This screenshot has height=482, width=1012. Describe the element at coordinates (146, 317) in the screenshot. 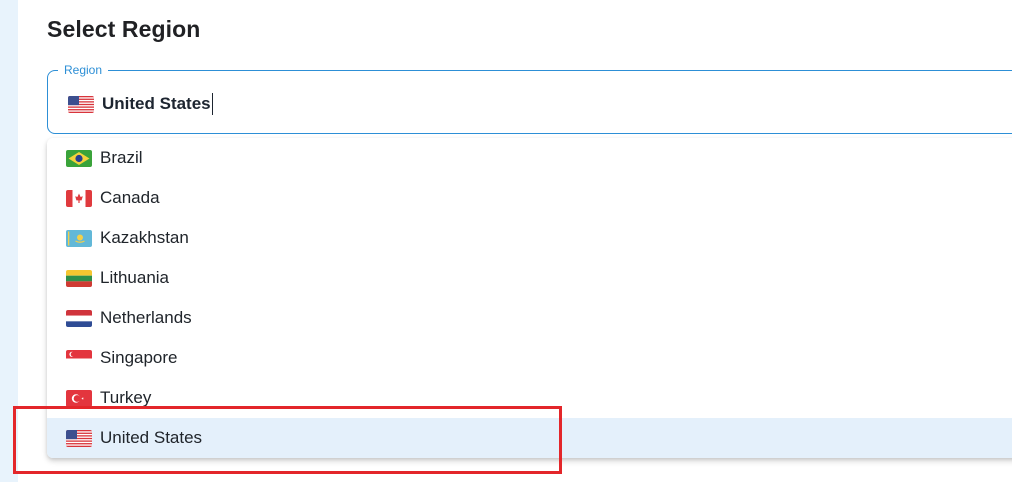

I see `region-option-label: Netherlands` at that location.